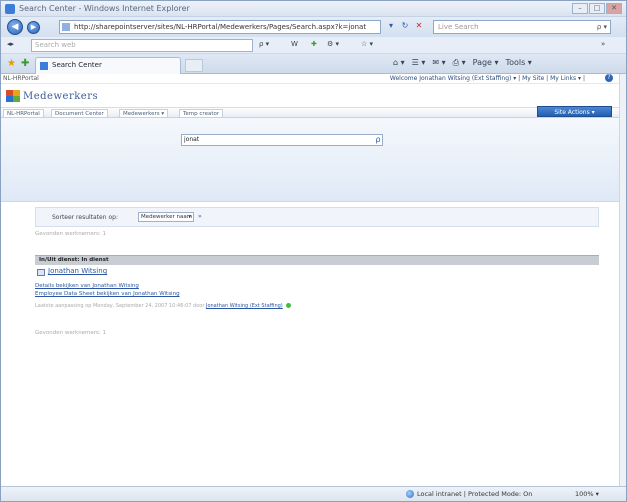 Image resolution: width=627 pixels, height=502 pixels. I want to click on tab-label: Search Center, so click(77, 65).